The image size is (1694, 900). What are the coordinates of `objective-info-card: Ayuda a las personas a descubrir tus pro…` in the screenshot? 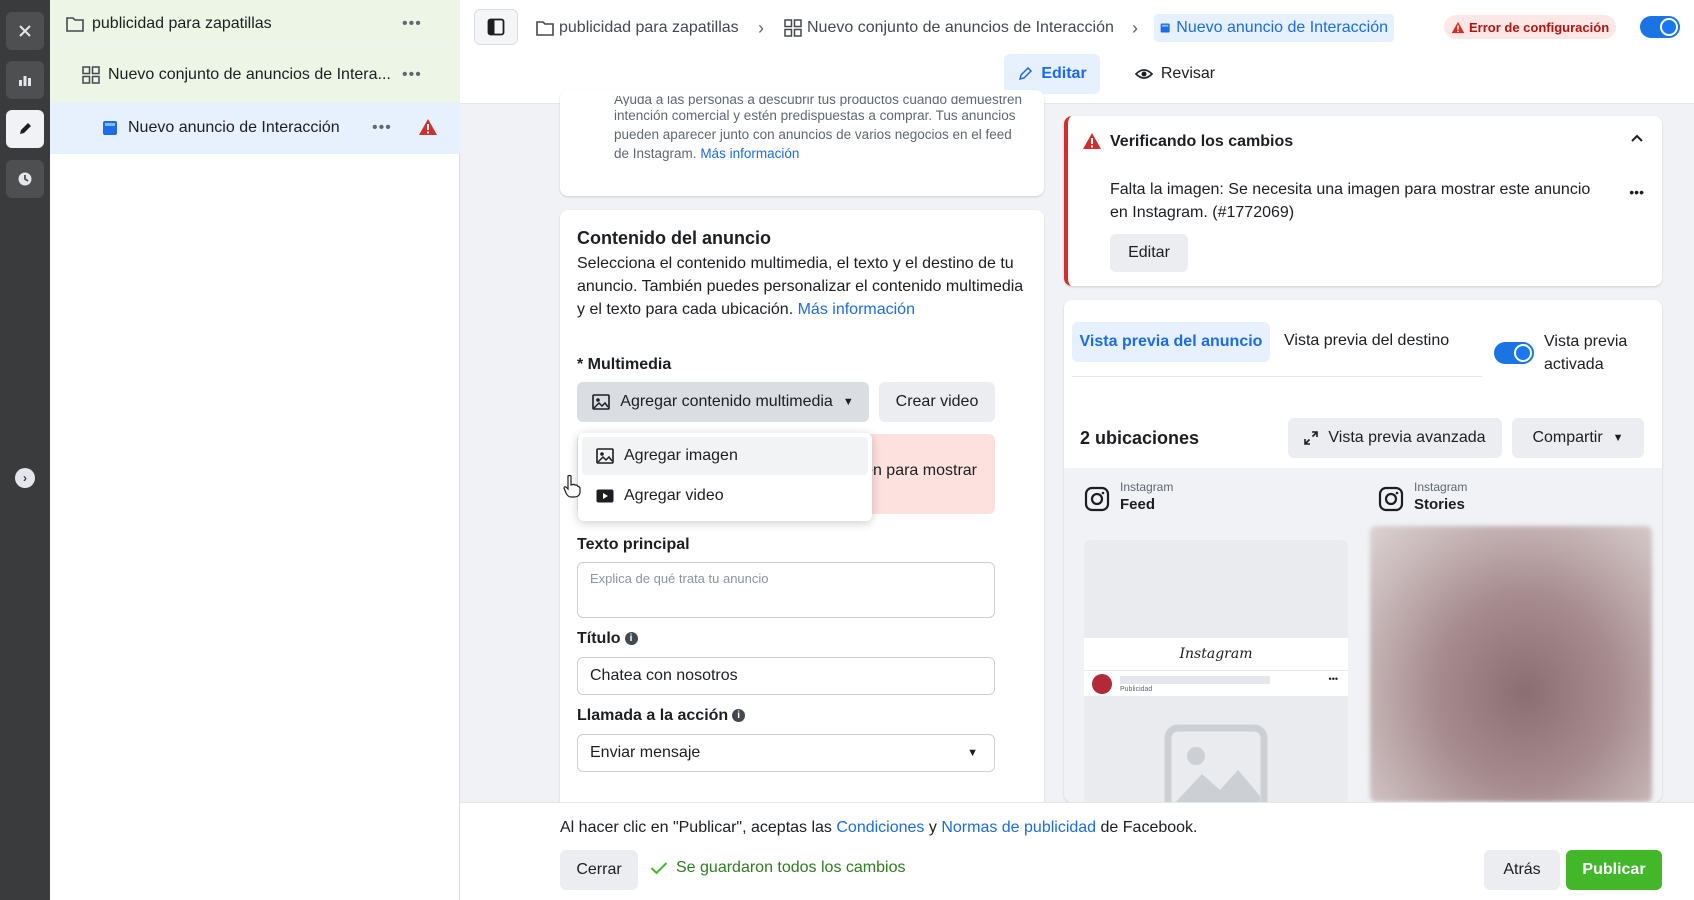 It's located at (802, 143).